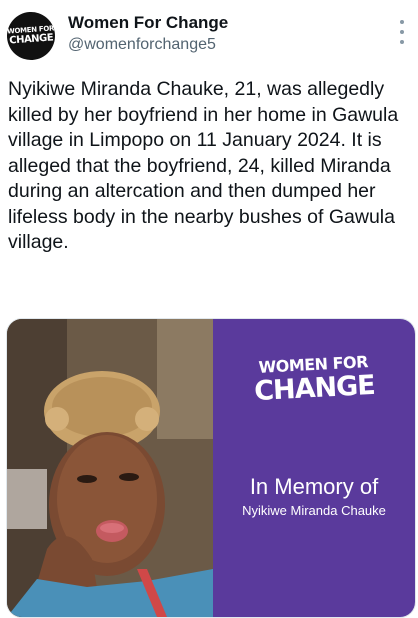  What do you see at coordinates (314, 486) in the screenshot?
I see `memorial-title: In Memory of` at bounding box center [314, 486].